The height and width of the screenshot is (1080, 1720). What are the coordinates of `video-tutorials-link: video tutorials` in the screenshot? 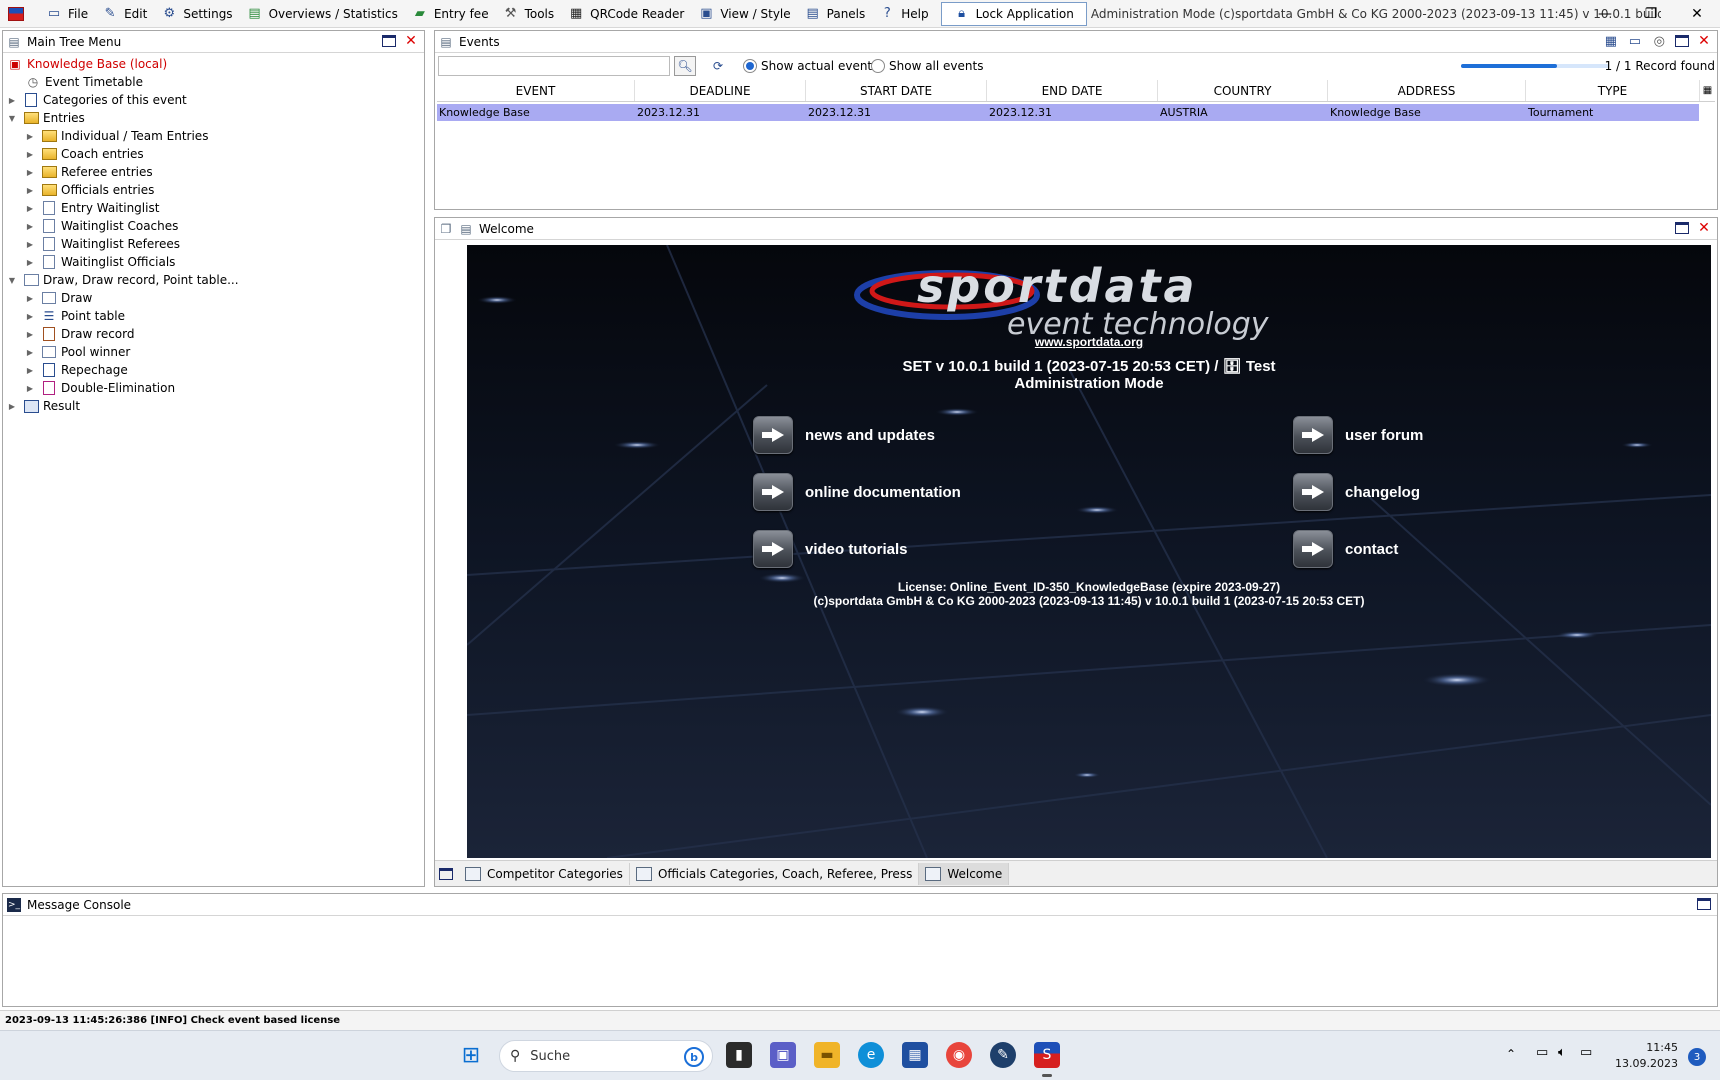 It's located at (830, 549).